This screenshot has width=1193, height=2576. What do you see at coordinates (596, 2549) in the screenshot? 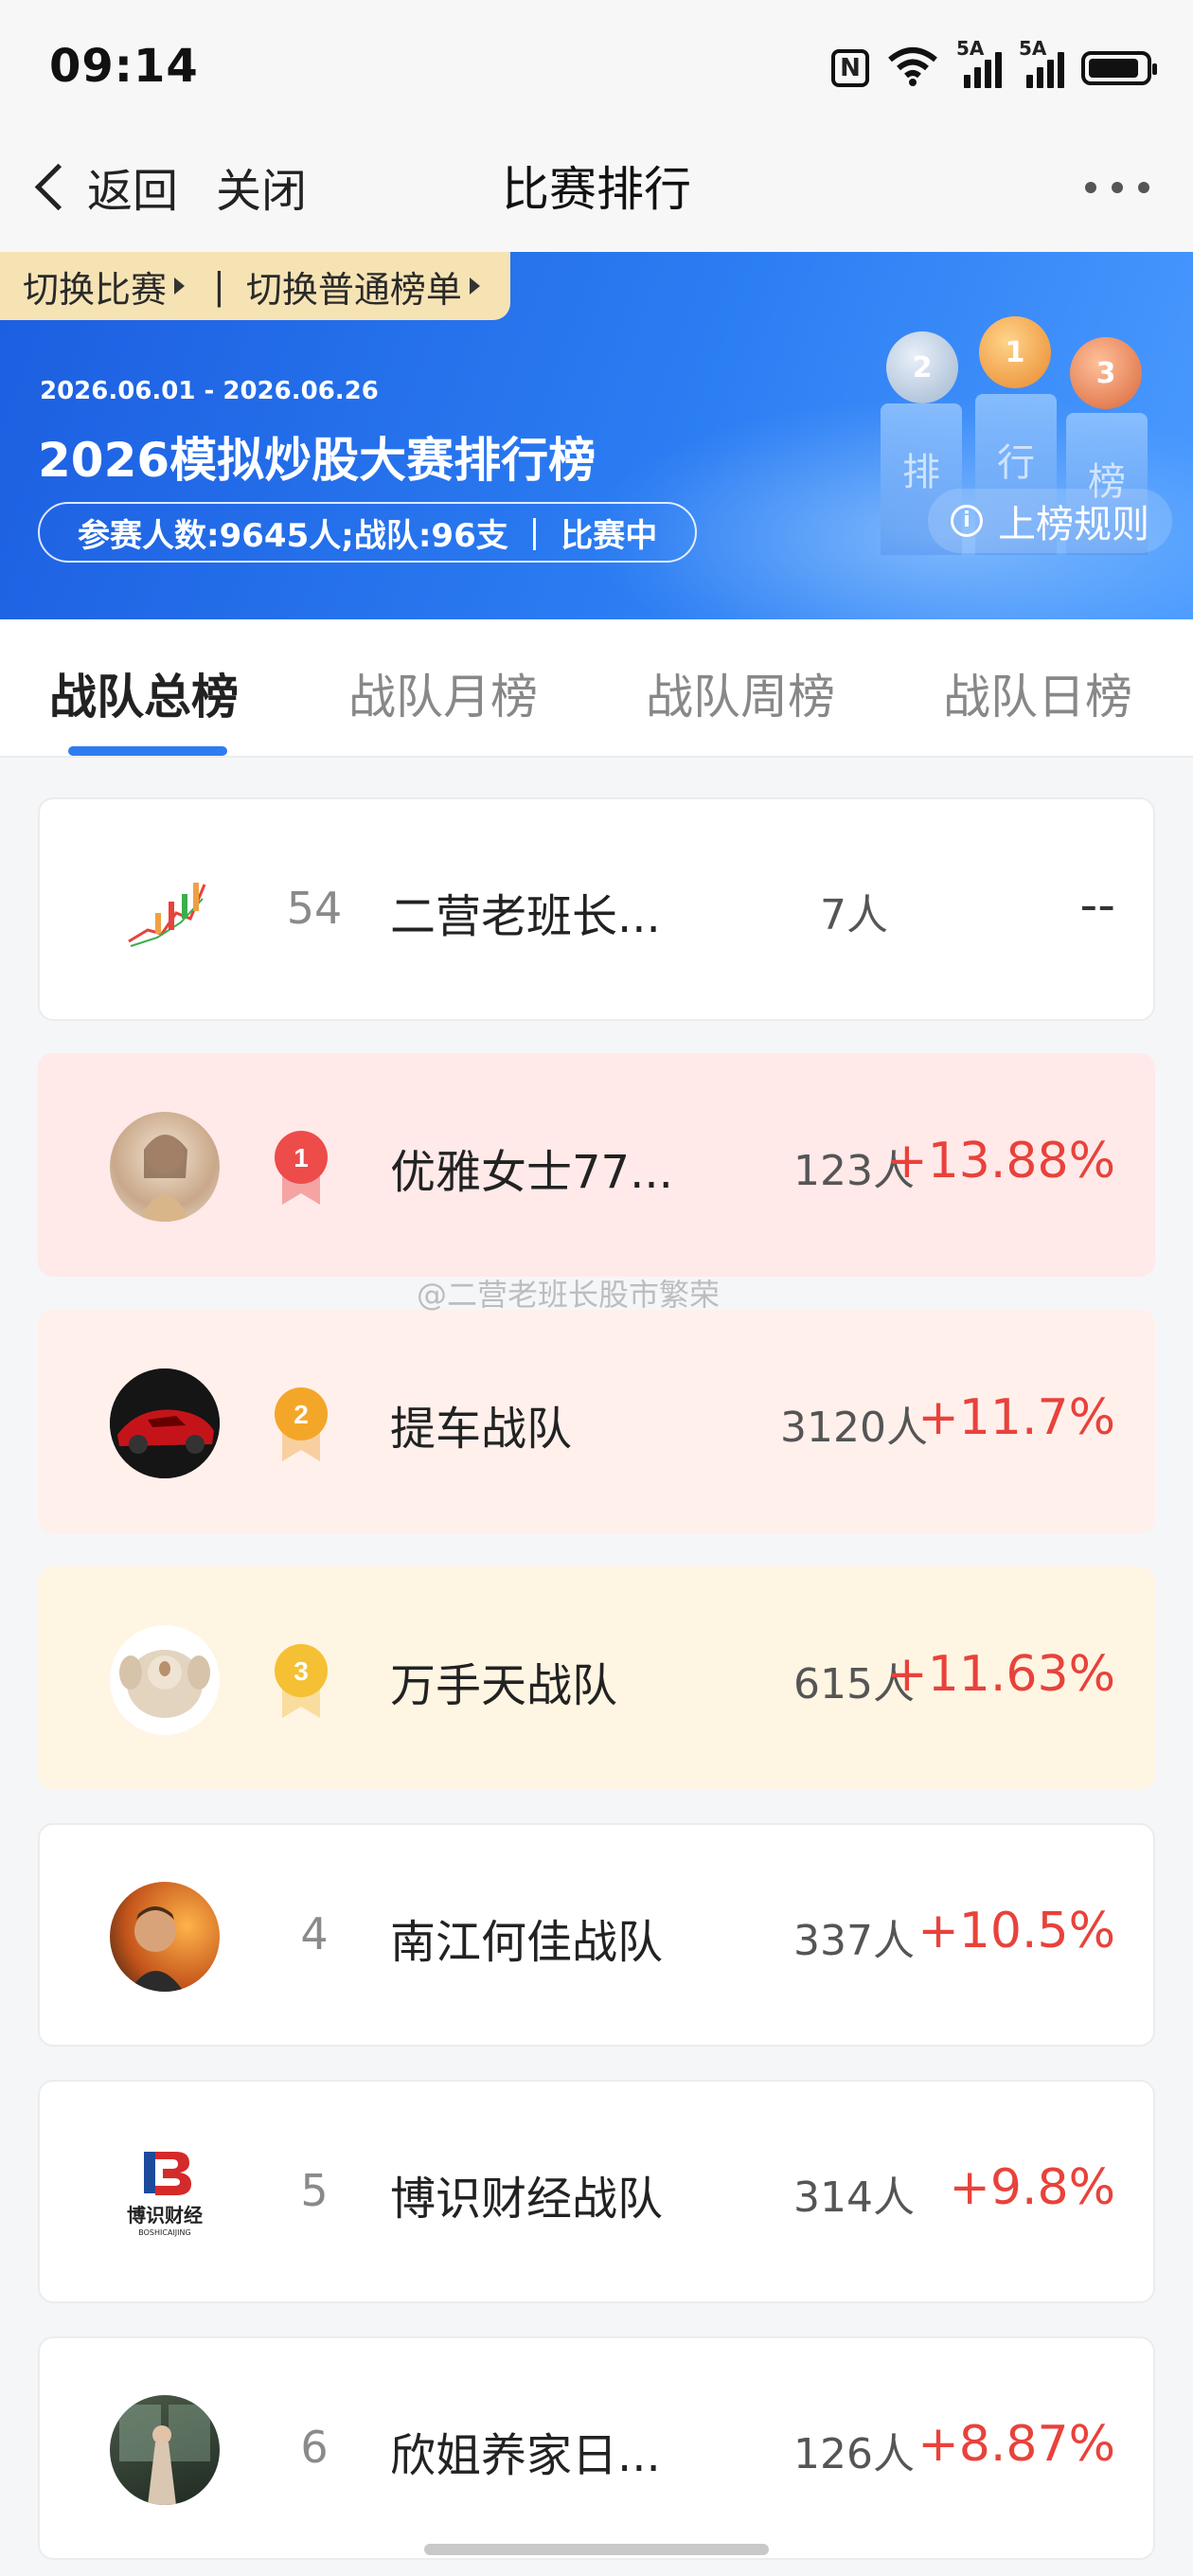
I see `home-indicator` at bounding box center [596, 2549].